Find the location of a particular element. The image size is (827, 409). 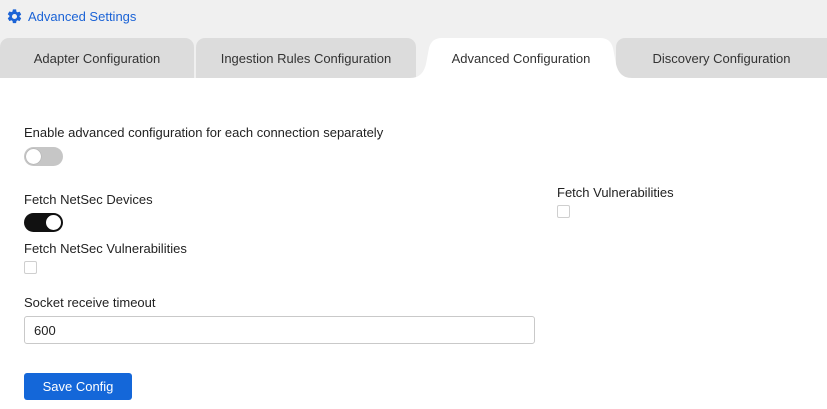

tab-label: Discovery Configuration is located at coordinates (721, 58).